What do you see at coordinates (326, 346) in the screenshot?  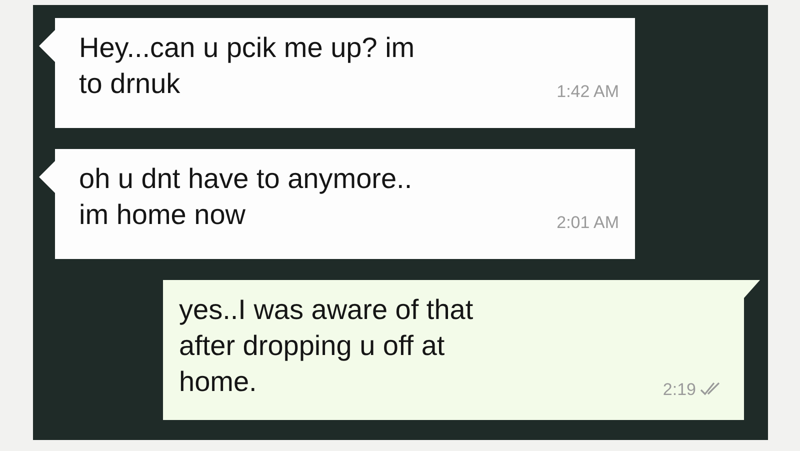 I see `message-text: yes..I was aware of that after dropping u off at home.` at bounding box center [326, 346].